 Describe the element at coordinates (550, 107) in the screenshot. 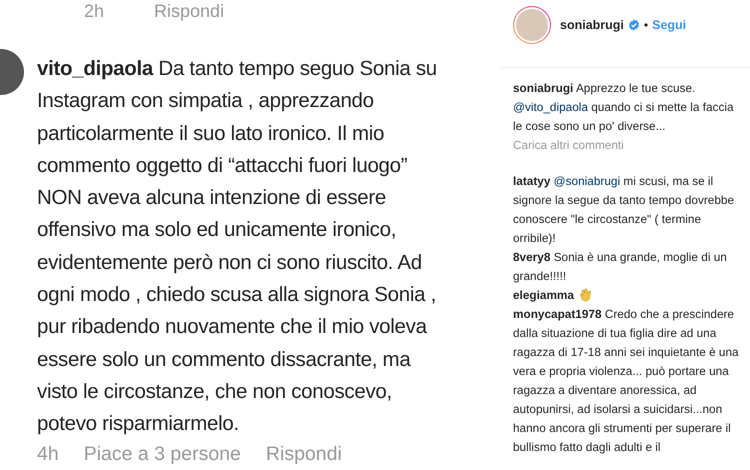

I see `mention-link: @vito_dipaola` at that location.